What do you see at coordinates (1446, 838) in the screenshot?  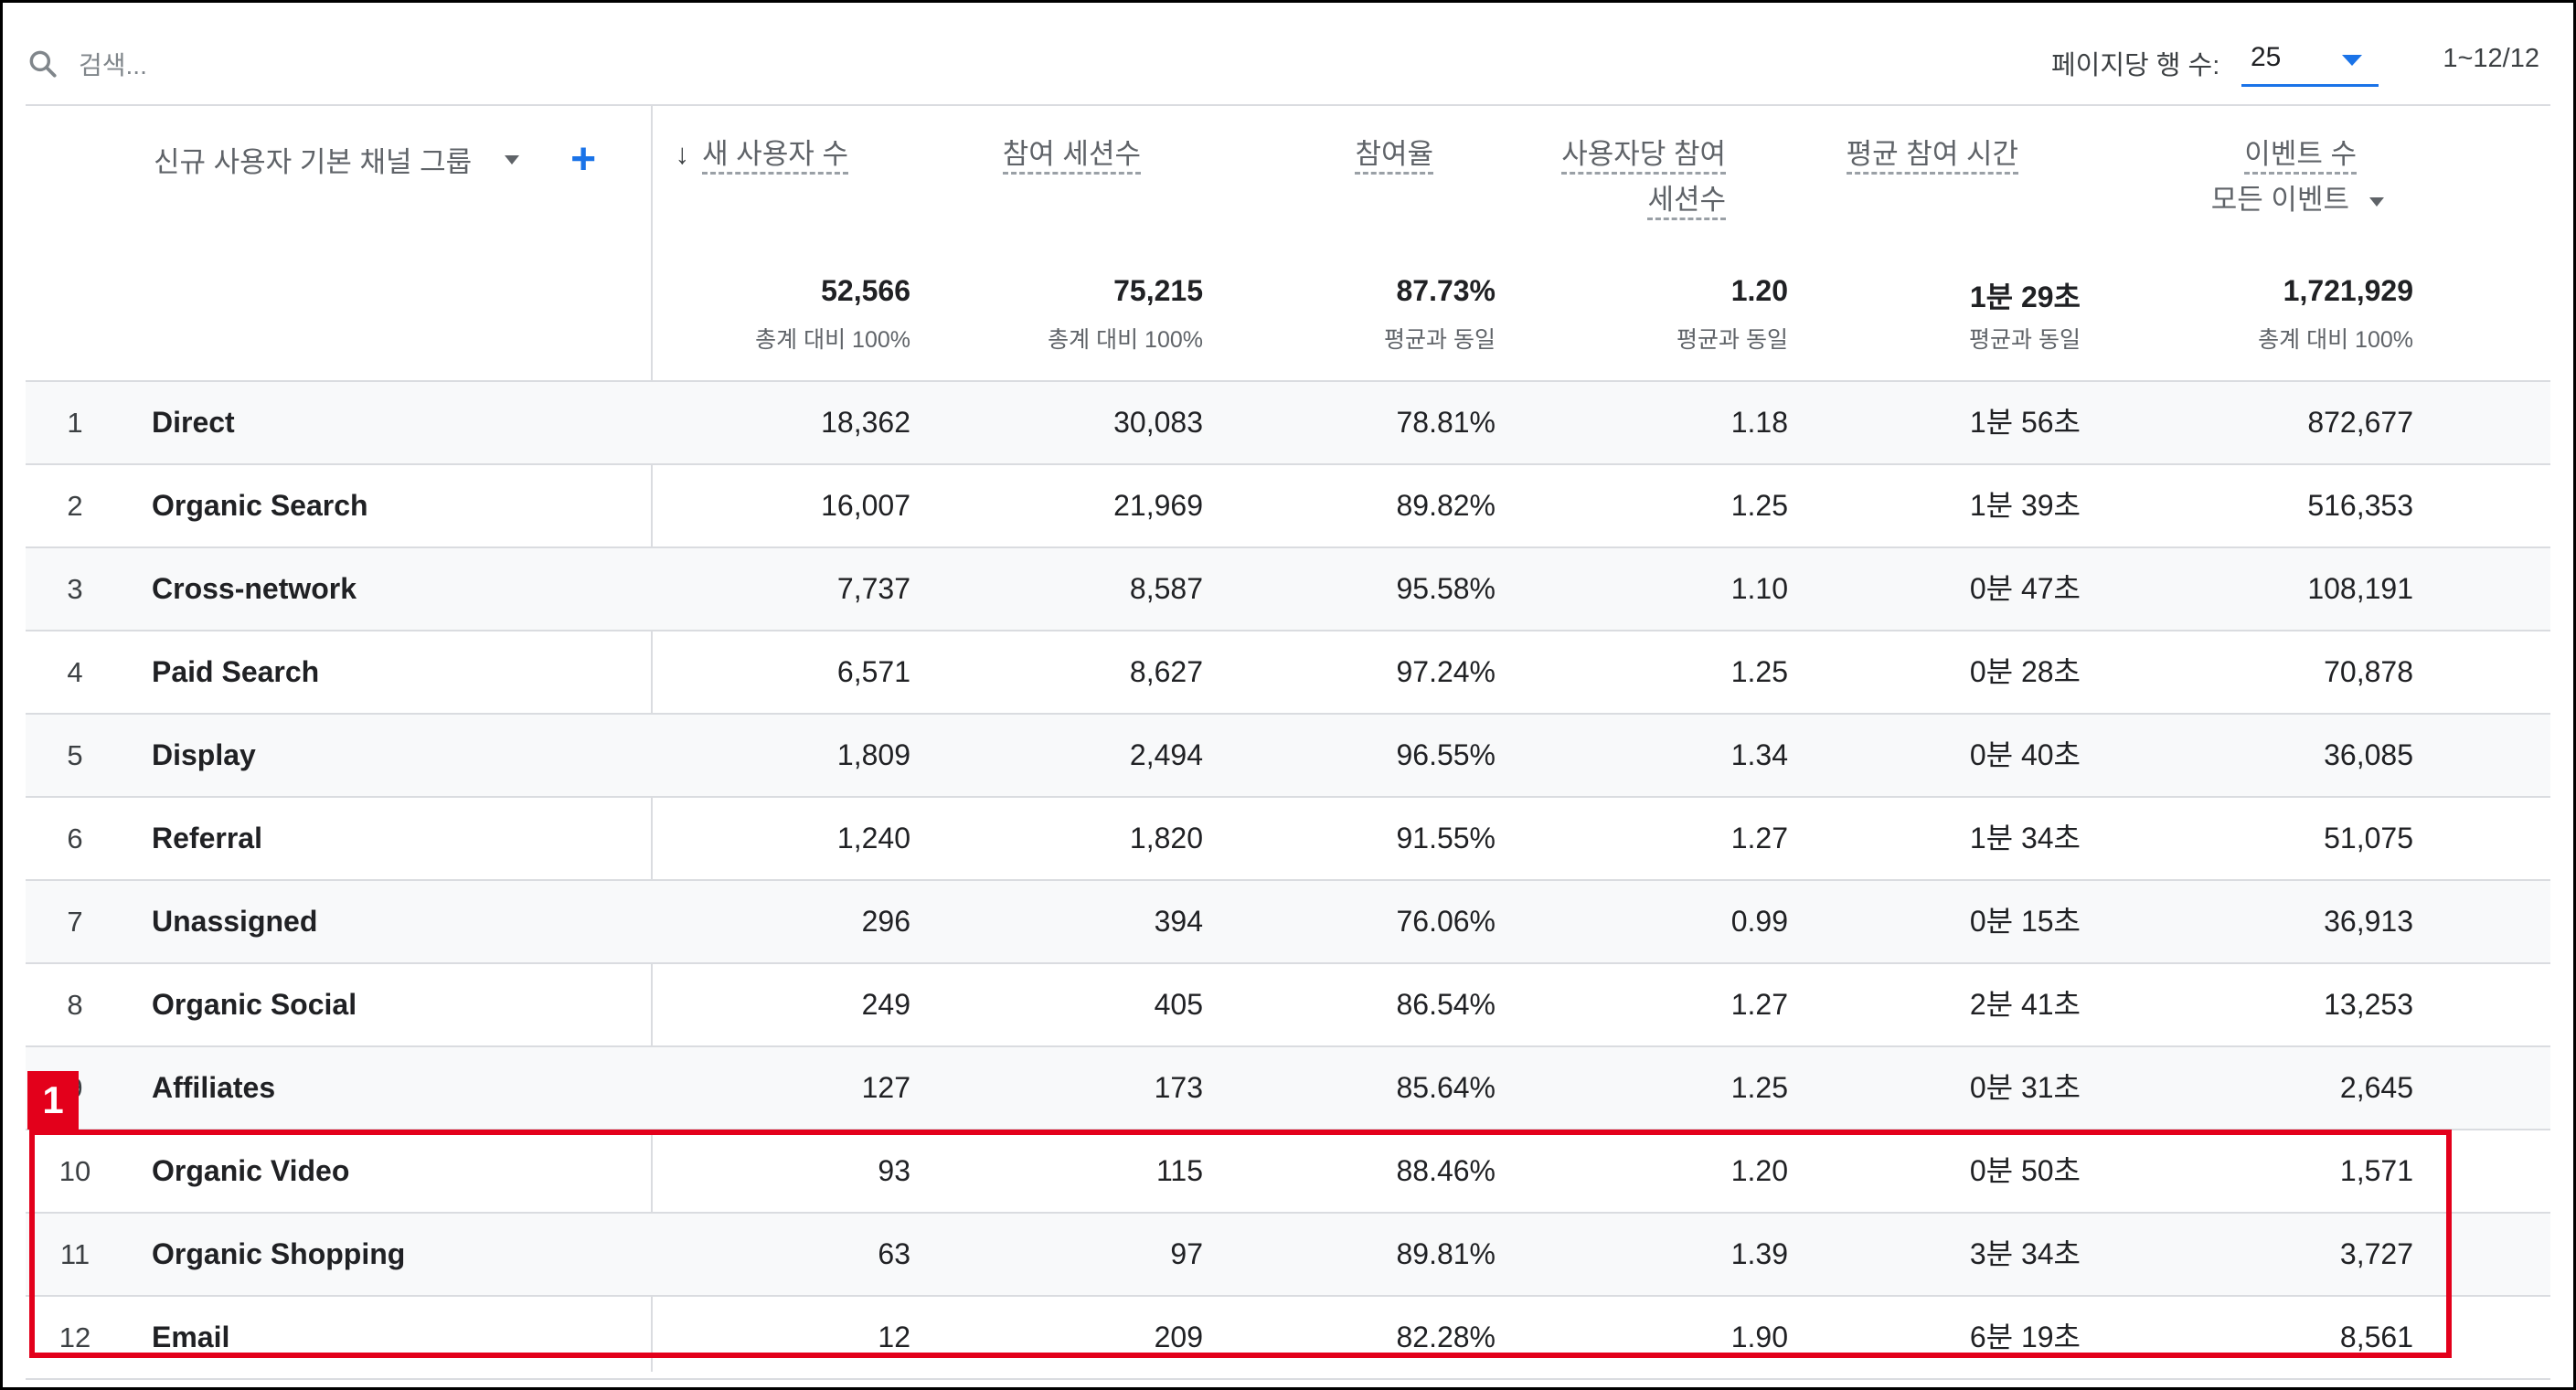 I see `metric-cell: 91.55%` at bounding box center [1446, 838].